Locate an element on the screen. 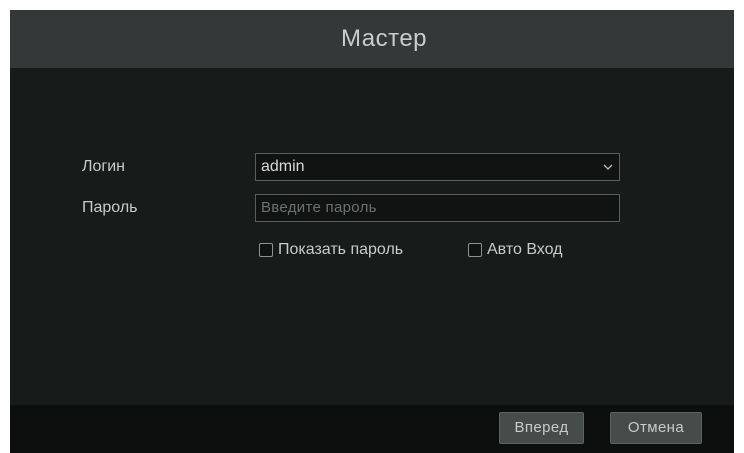 The height and width of the screenshot is (453, 744). login-select: admin is located at coordinates (437, 167).